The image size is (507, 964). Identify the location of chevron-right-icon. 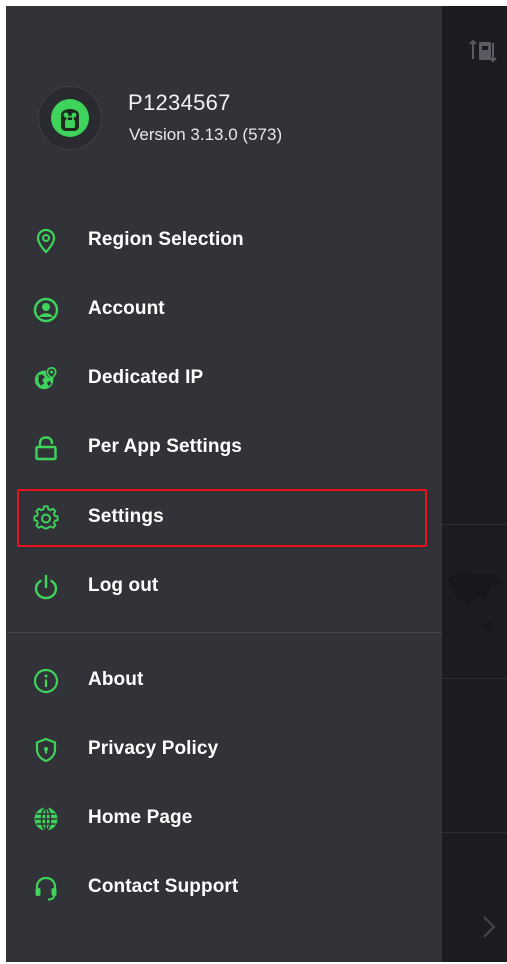
(489, 927).